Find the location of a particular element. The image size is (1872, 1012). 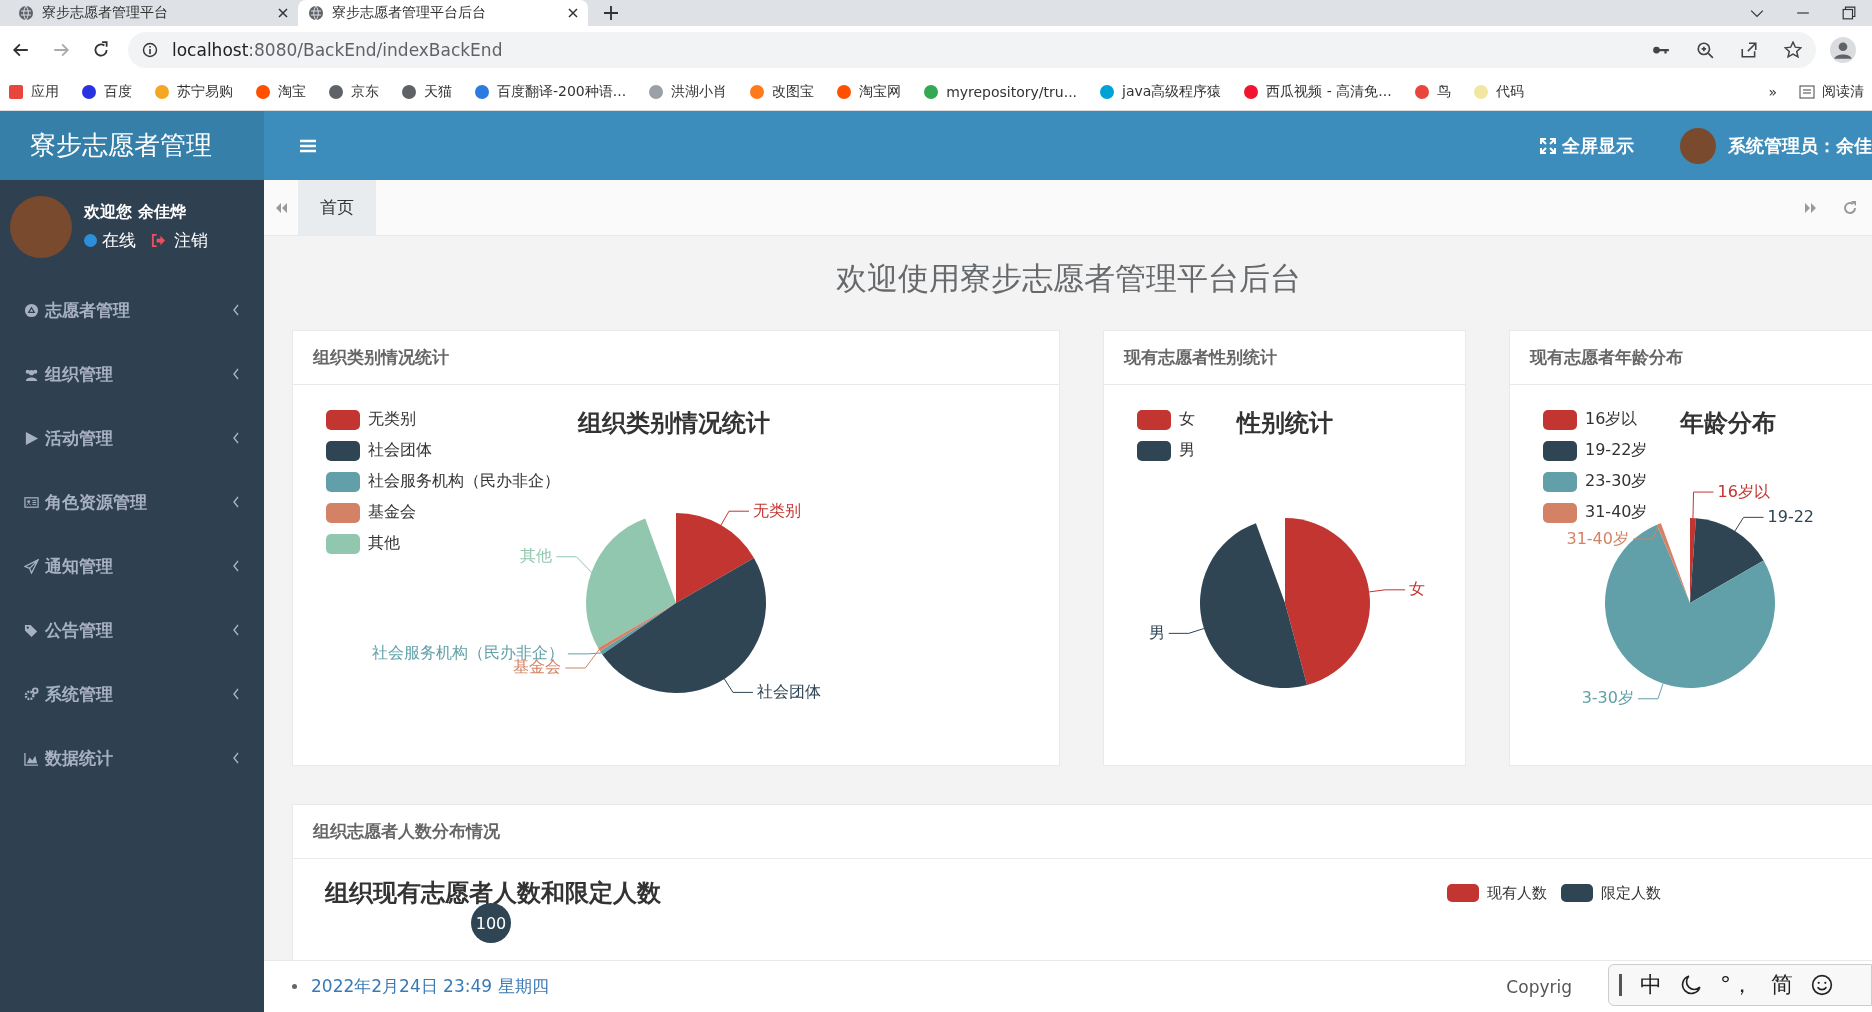

menu-item: 系统管理 is located at coordinates (132, 694).